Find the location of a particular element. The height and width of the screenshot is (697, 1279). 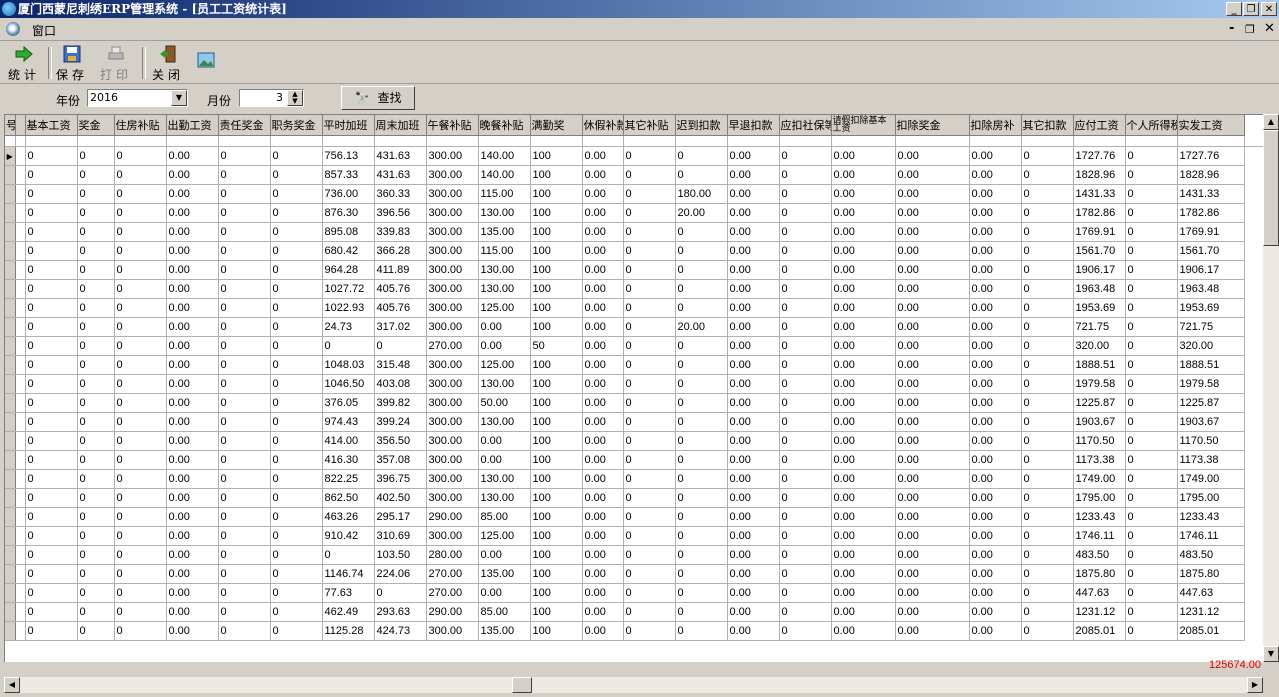

table-cell: 862.50 is located at coordinates (348, 498).